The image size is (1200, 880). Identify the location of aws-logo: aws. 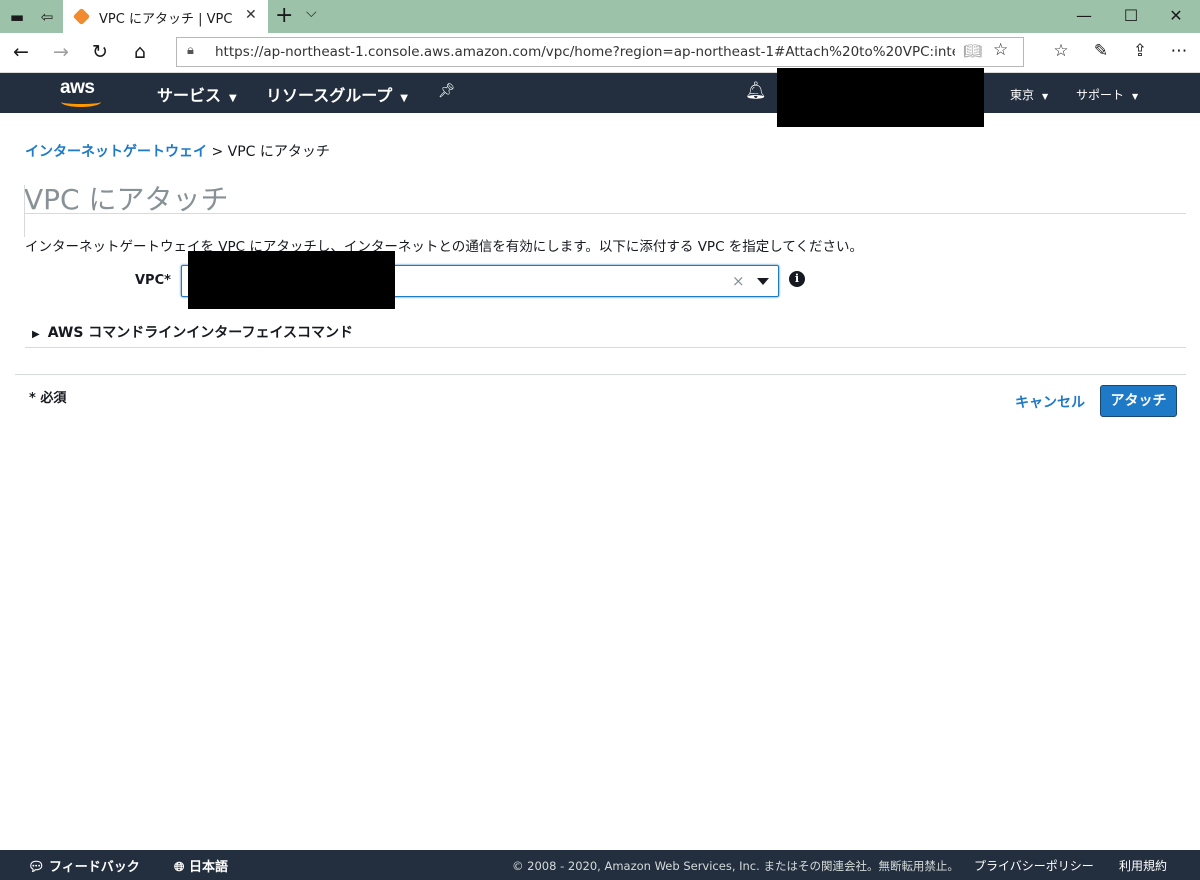
(82, 93).